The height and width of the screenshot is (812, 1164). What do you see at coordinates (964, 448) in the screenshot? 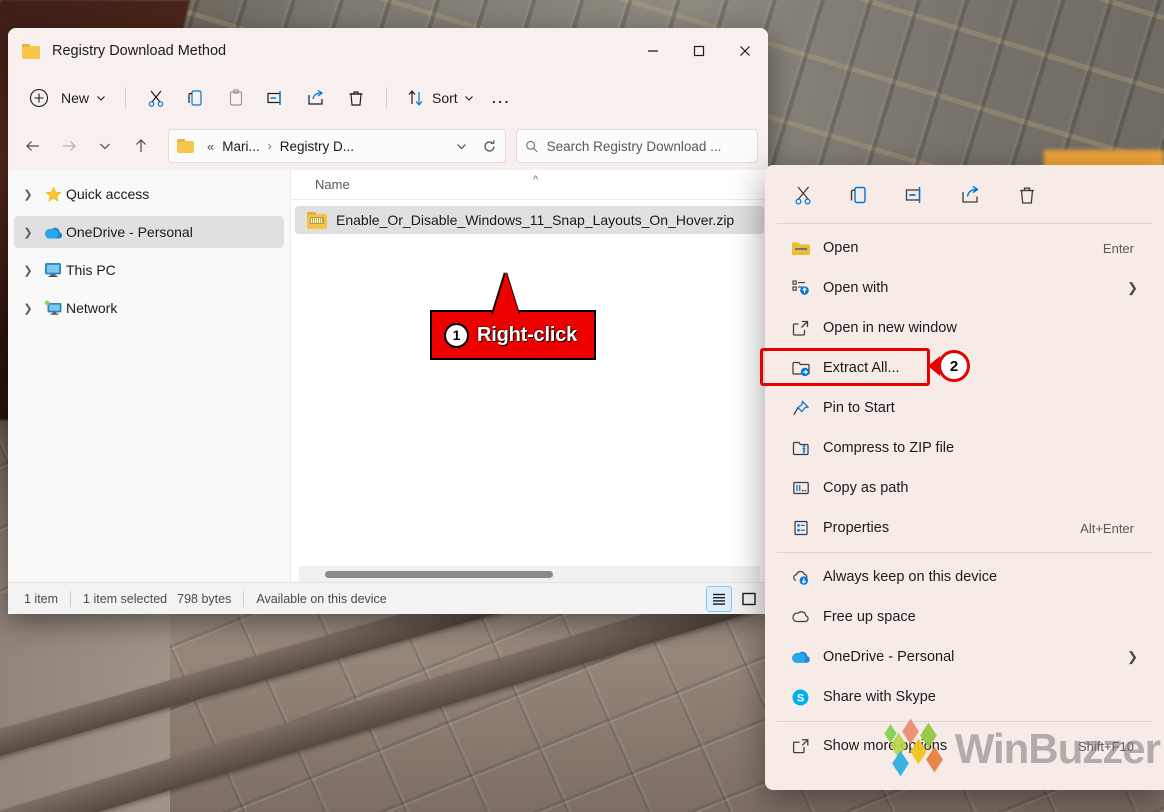
I see `menu-item-compress-to-zip: Compress to ZIP file` at bounding box center [964, 448].